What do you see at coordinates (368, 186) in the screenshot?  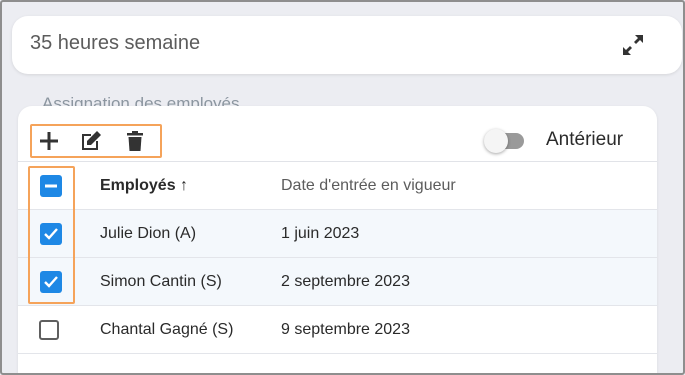 I see `column-header-date: Date d'entrée en vigueur` at bounding box center [368, 186].